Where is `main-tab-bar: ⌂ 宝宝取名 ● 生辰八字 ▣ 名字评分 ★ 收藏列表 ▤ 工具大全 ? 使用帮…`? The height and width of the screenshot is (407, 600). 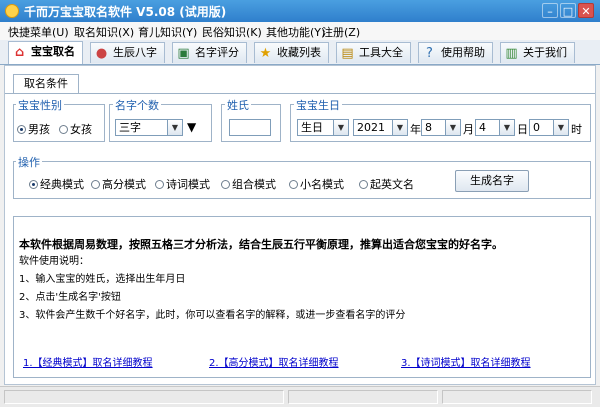
main-tab-bar: ⌂ 宝宝取名 ● 生辰八字 ▣ 名字评分 ★ 收藏列表 ▤ 工具大全 ? 使用帮… is located at coordinates (300, 52).